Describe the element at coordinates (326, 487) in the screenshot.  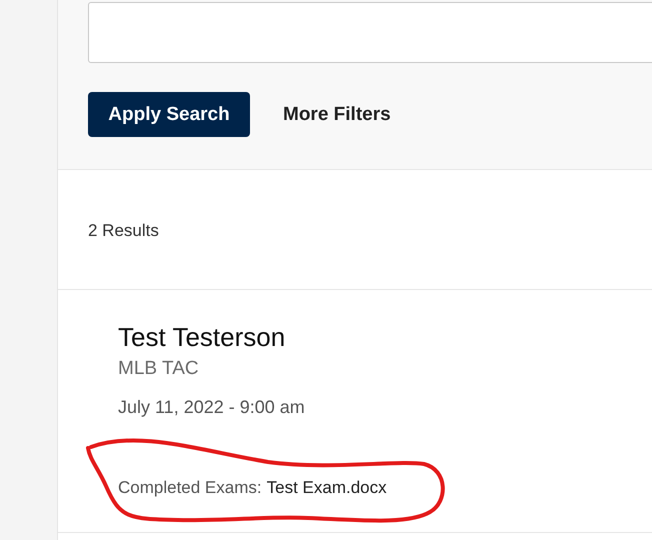
I see `exam-file-link: Test Exam.docx` at that location.